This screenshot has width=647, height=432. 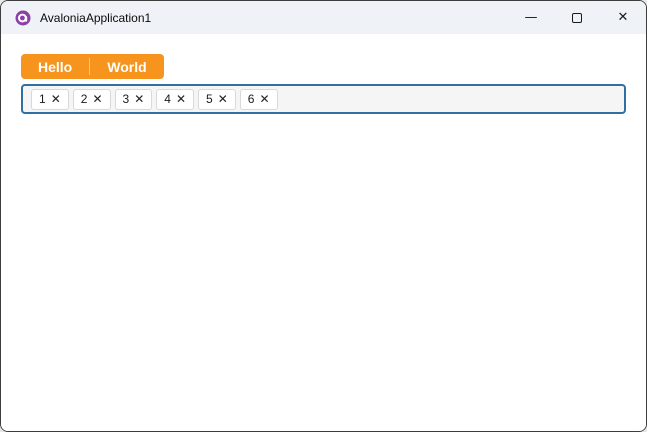 I want to click on chip: 6 ✕, so click(x=258, y=99).